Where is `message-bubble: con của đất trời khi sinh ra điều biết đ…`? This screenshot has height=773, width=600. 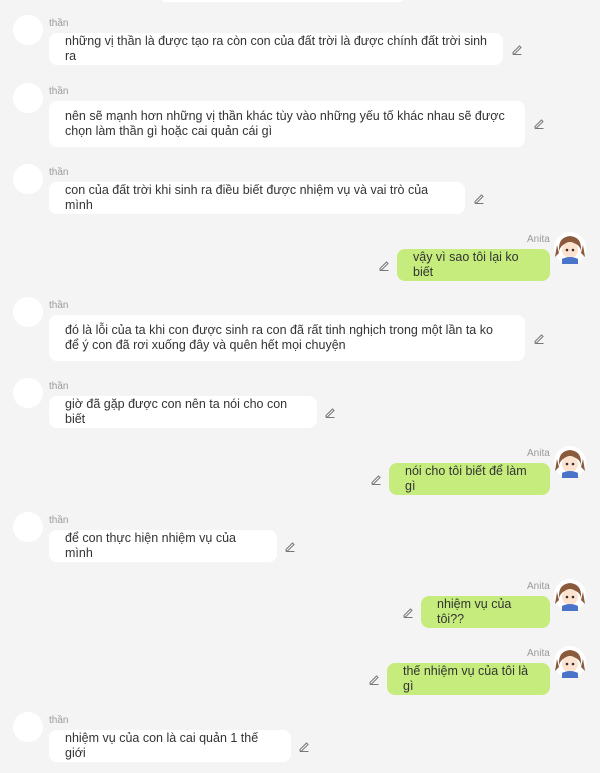
message-bubble: con của đất trời khi sinh ra điều biết đ… is located at coordinates (257, 198).